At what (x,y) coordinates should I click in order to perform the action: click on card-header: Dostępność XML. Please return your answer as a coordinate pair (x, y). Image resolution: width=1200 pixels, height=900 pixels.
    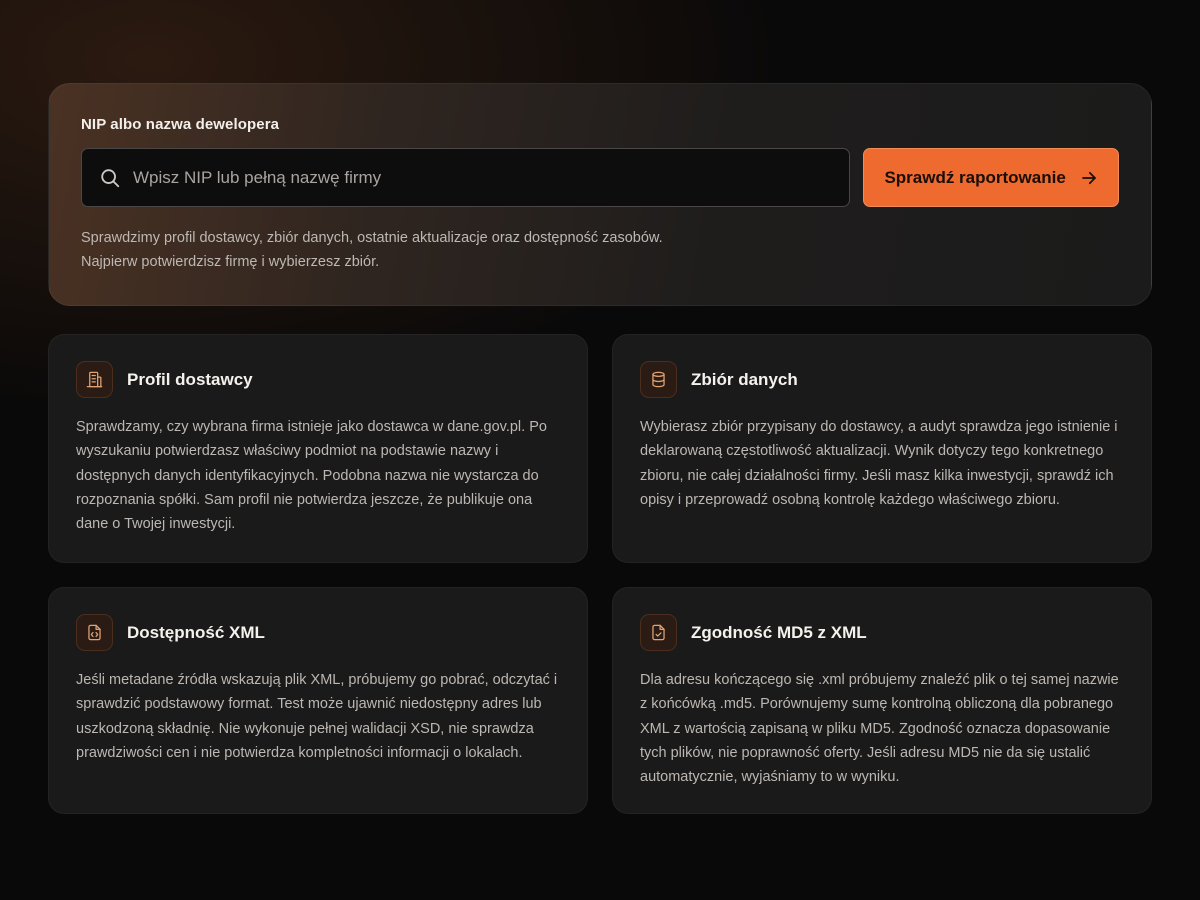
    Looking at the image, I should click on (318, 632).